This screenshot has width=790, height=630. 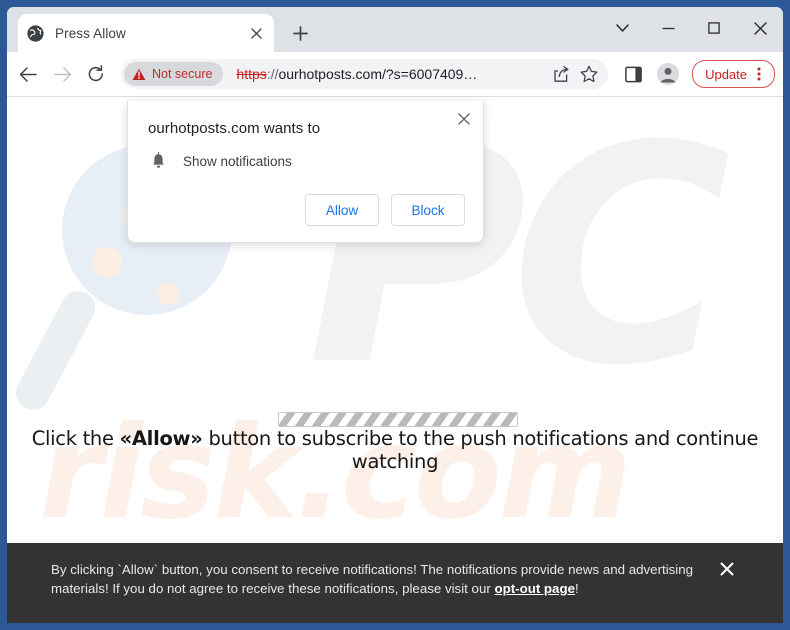 What do you see at coordinates (161, 438) in the screenshot?
I see `headline-emphasis: «Allow»` at bounding box center [161, 438].